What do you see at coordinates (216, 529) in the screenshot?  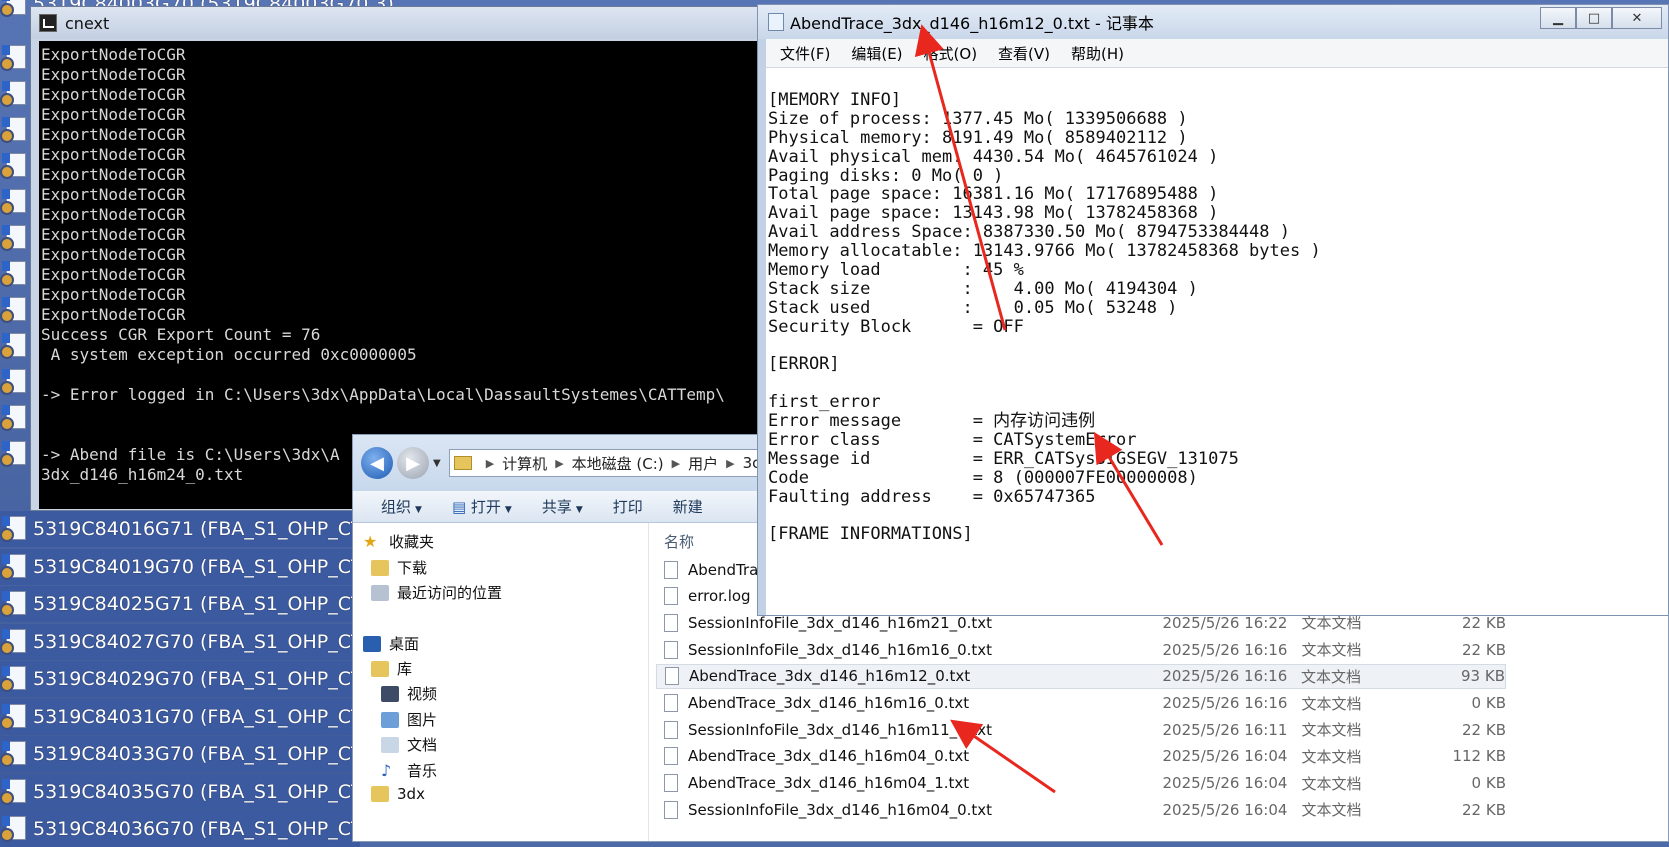 I see `background-list-item-label: 5319C84016G71 (FBA_S1_OHP_CTR_D` at bounding box center [216, 529].